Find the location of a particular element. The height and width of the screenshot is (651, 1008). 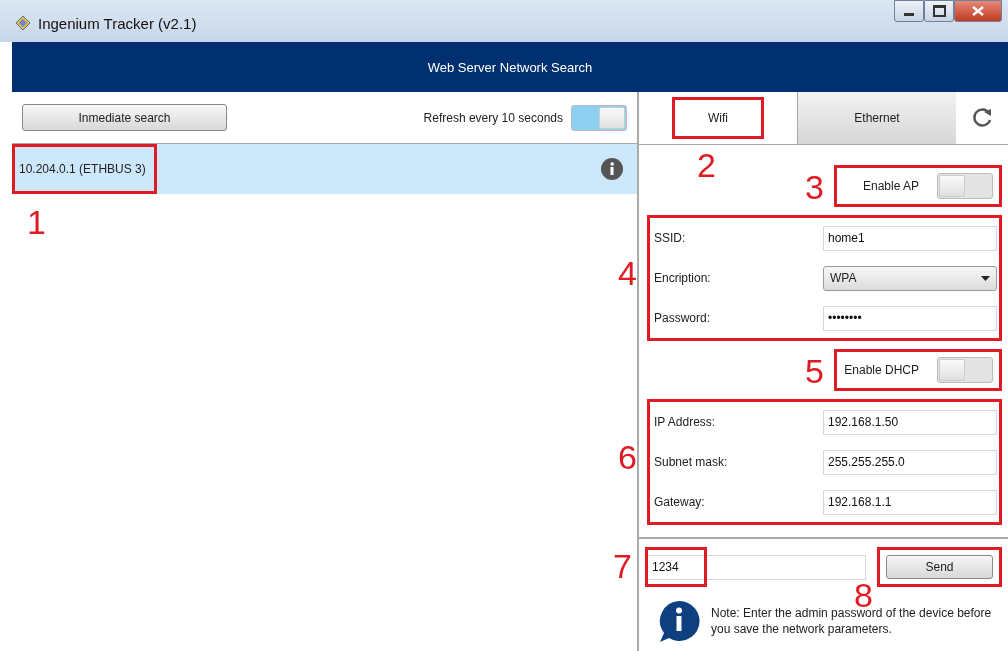

send-button: Send is located at coordinates (939, 567).